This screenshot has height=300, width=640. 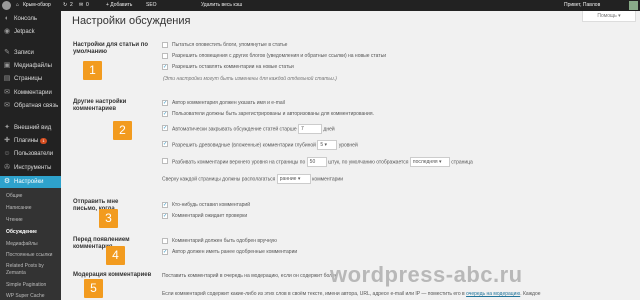 What do you see at coordinates (633, 5) in the screenshot?
I see `avatar` at bounding box center [633, 5].